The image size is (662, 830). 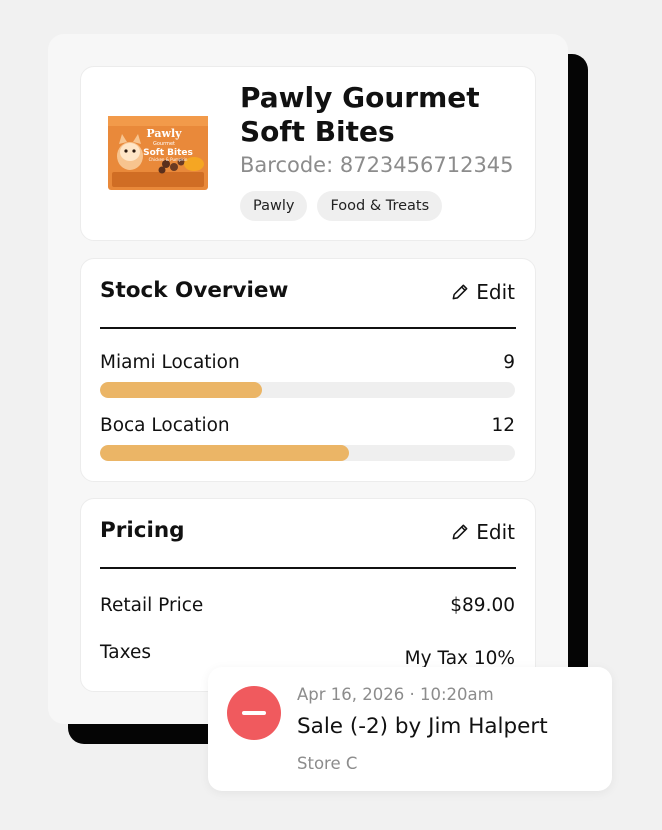 I want to click on location-name: Boca Location, so click(x=165, y=425).